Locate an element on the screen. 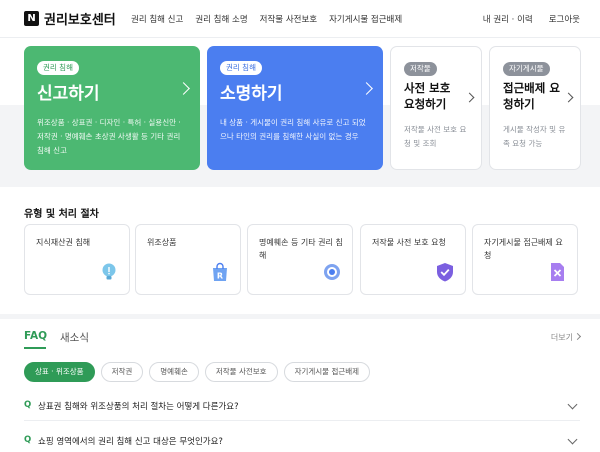 The height and width of the screenshot is (452, 600). tab-active-indicator is located at coordinates (35, 348).